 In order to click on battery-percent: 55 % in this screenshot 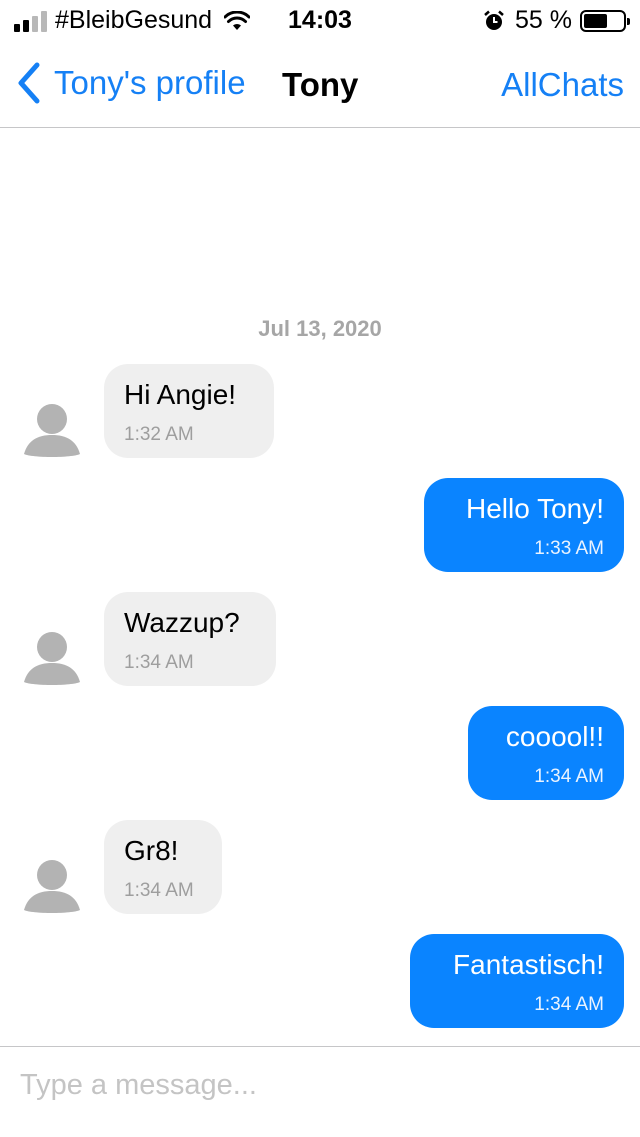, I will do `click(543, 20)`.